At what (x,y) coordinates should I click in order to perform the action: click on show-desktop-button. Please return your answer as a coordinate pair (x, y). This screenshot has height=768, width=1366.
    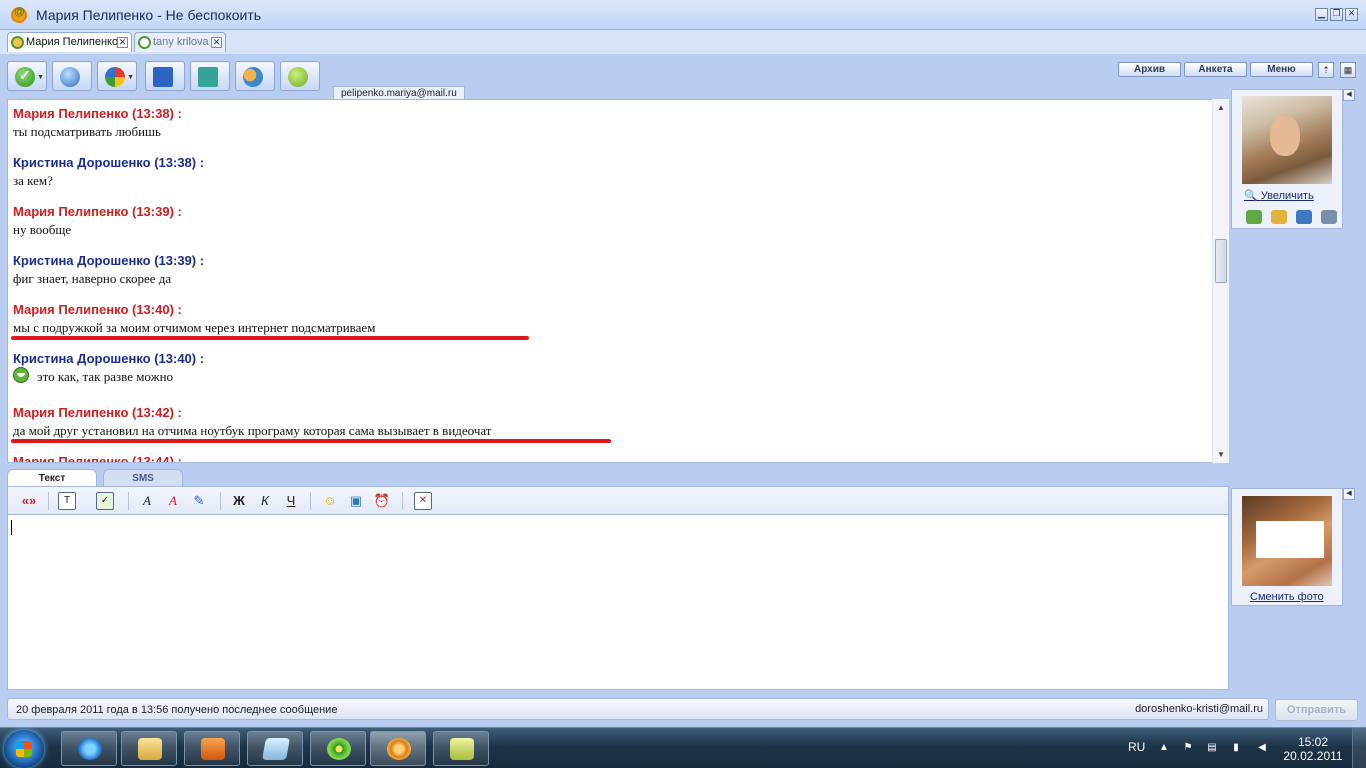
    Looking at the image, I should click on (1359, 748).